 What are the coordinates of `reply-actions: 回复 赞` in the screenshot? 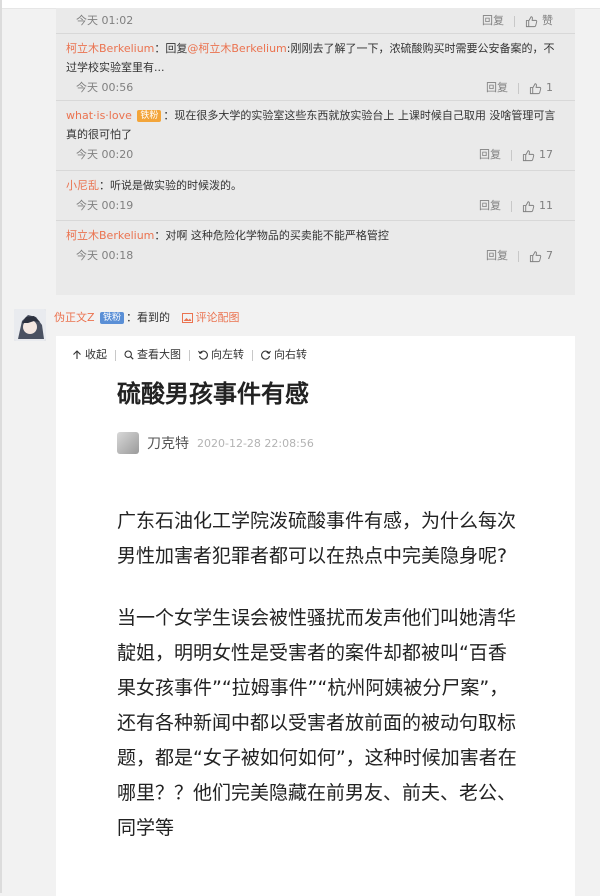 It's located at (517, 21).